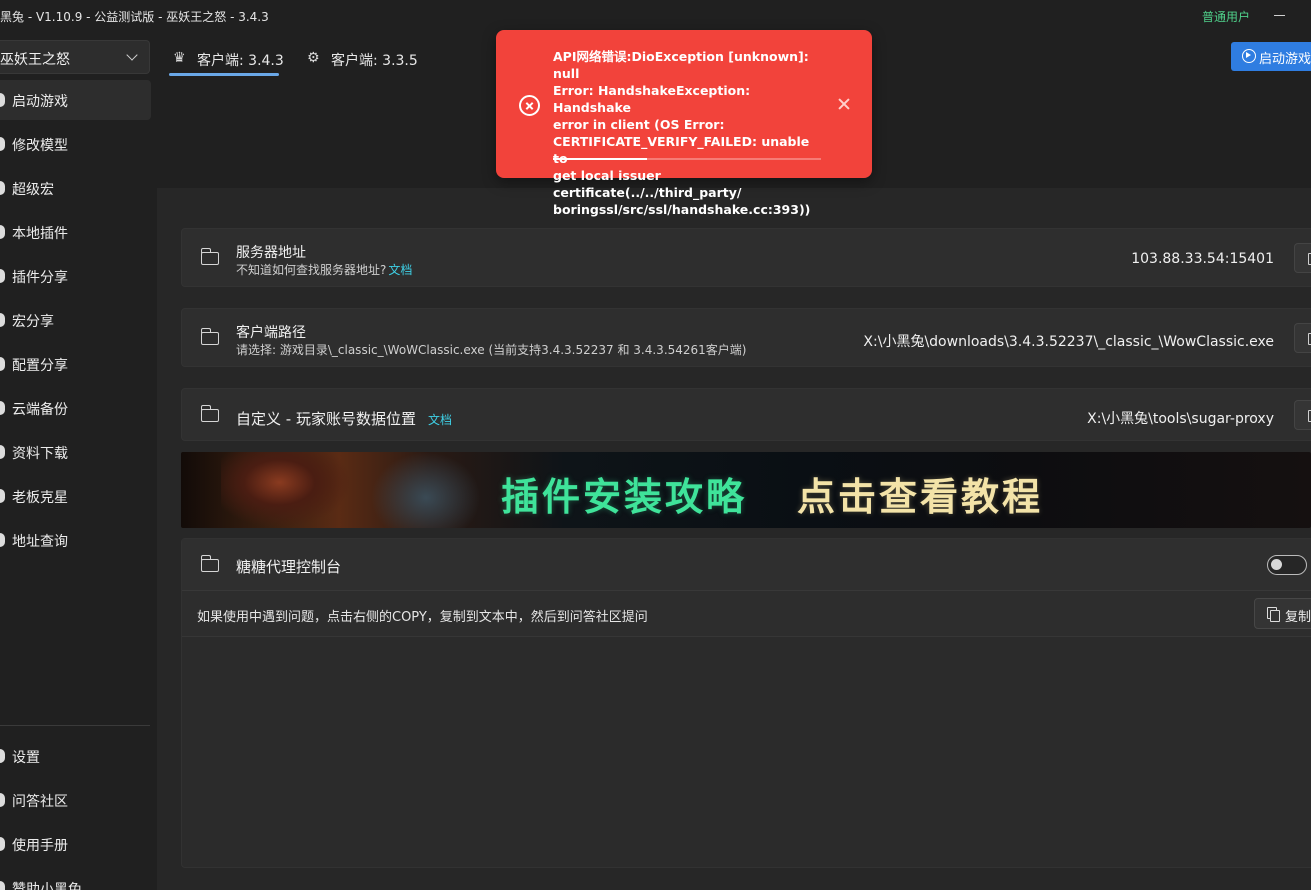 The width and height of the screenshot is (1311, 890). What do you see at coordinates (746, 614) in the screenshot?
I see `proxy-hint-row: 如果使用中遇到问题，点击右侧的COPY，复制到文本中，然后到问答社区提问 复制` at bounding box center [746, 614].